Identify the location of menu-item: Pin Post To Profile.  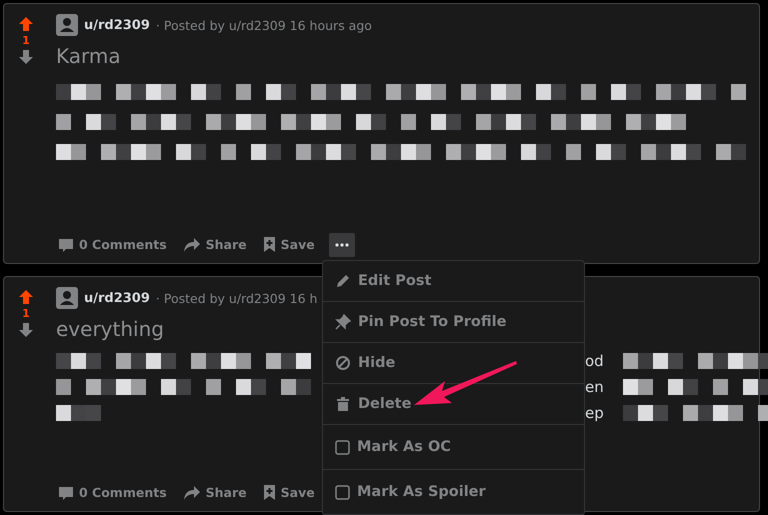
(453, 322).